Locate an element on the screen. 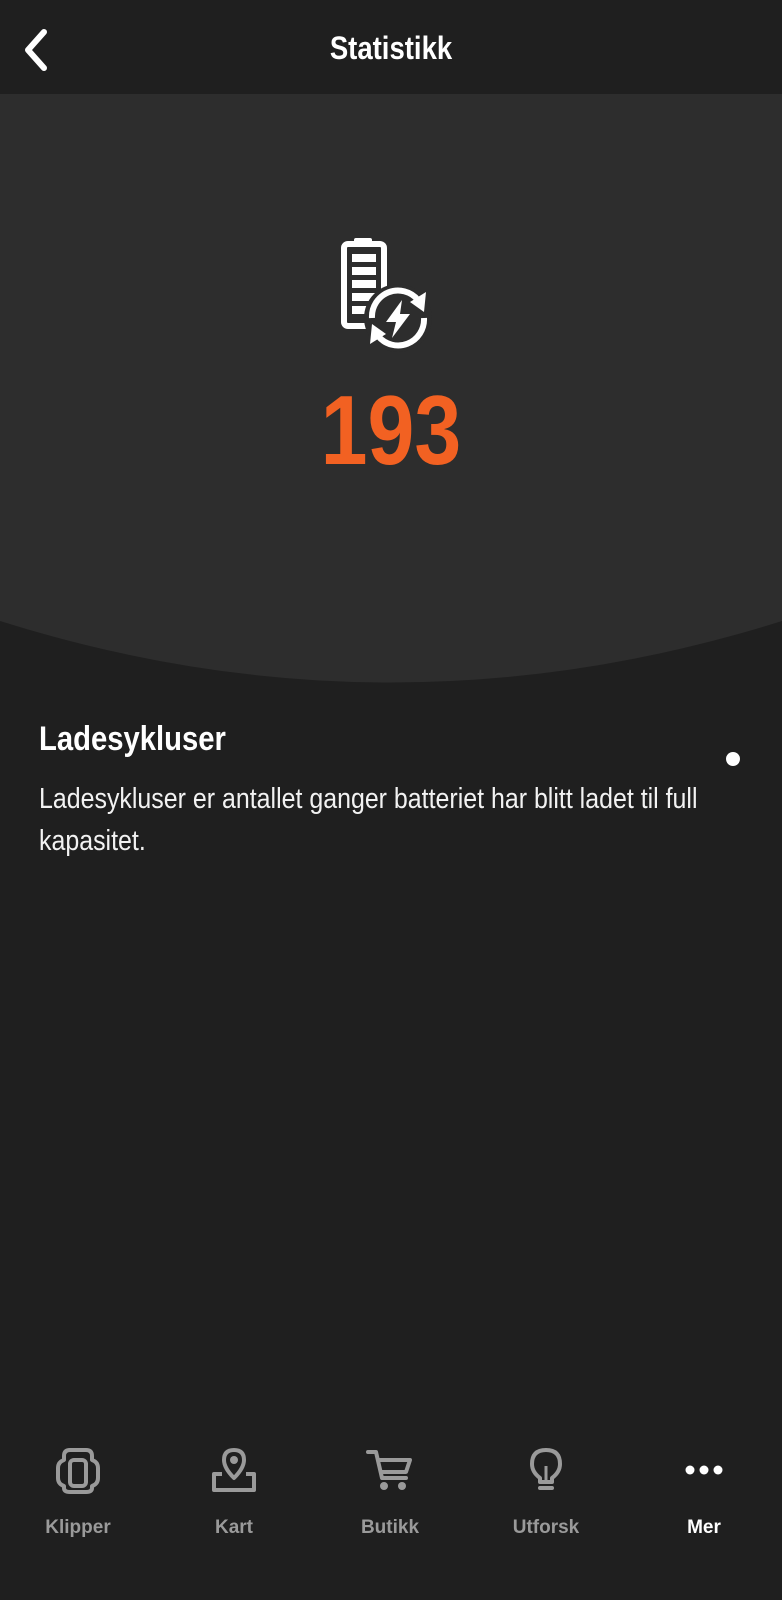 The image size is (782, 1600). page-title: Statistikk is located at coordinates (391, 48).